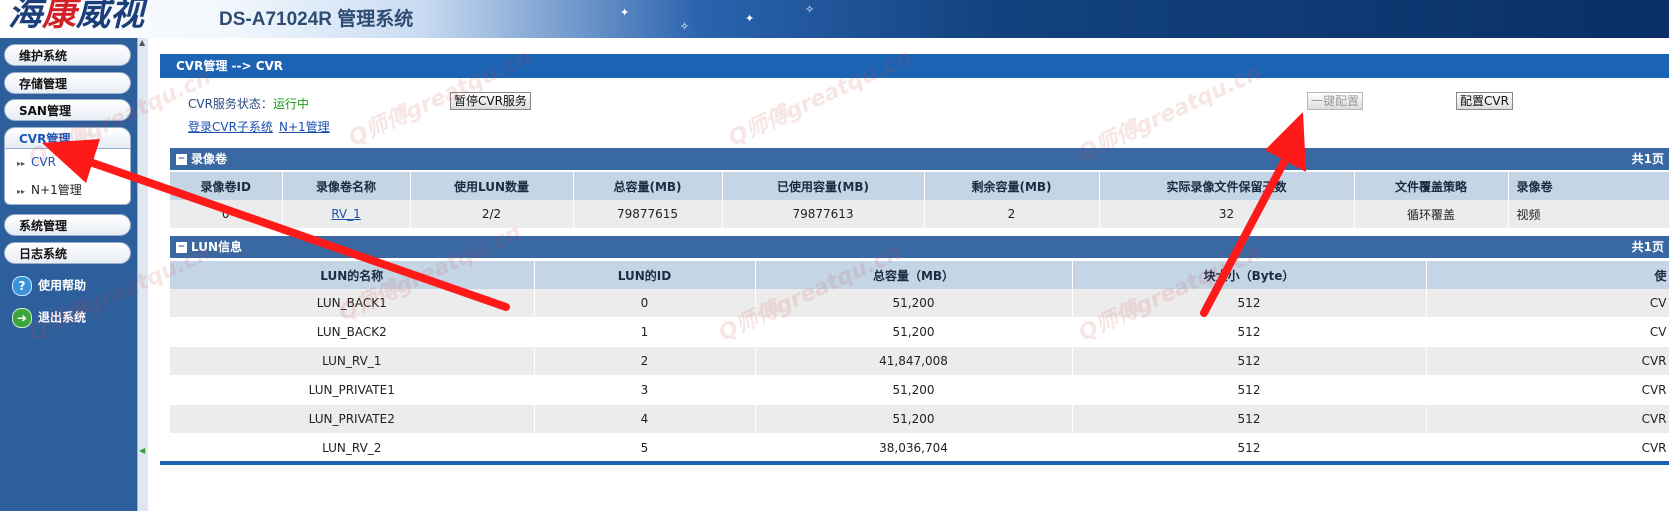 The image size is (1669, 511). What do you see at coordinates (71, 161) in the screenshot?
I see `arrowhead-icon` at bounding box center [71, 161].